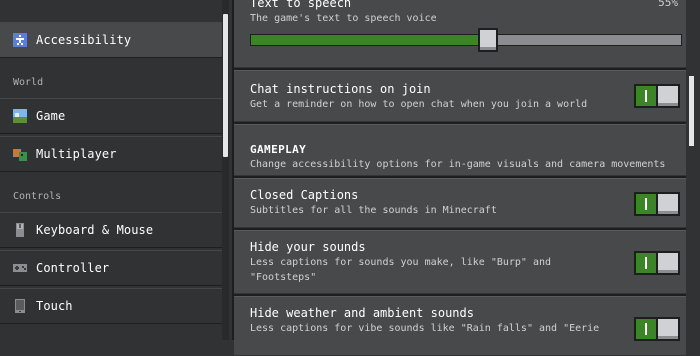  I want to click on sidebar-item-touch: Touch, so click(111, 306).